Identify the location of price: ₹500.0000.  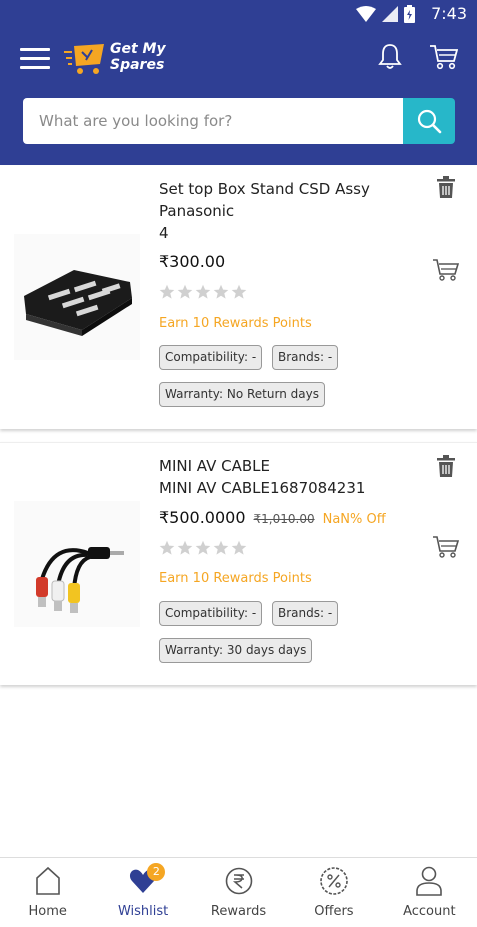
(202, 517).